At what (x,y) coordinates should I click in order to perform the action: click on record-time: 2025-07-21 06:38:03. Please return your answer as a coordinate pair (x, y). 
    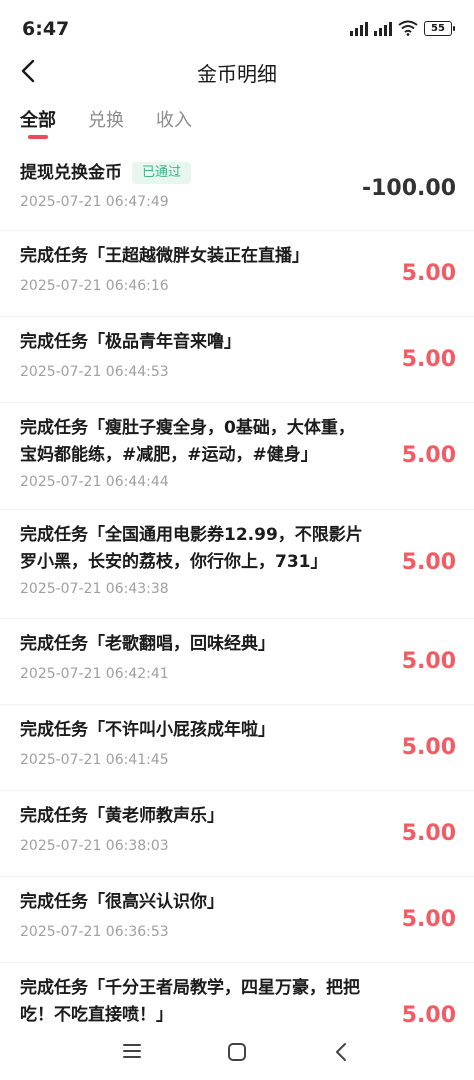
    Looking at the image, I should click on (94, 846).